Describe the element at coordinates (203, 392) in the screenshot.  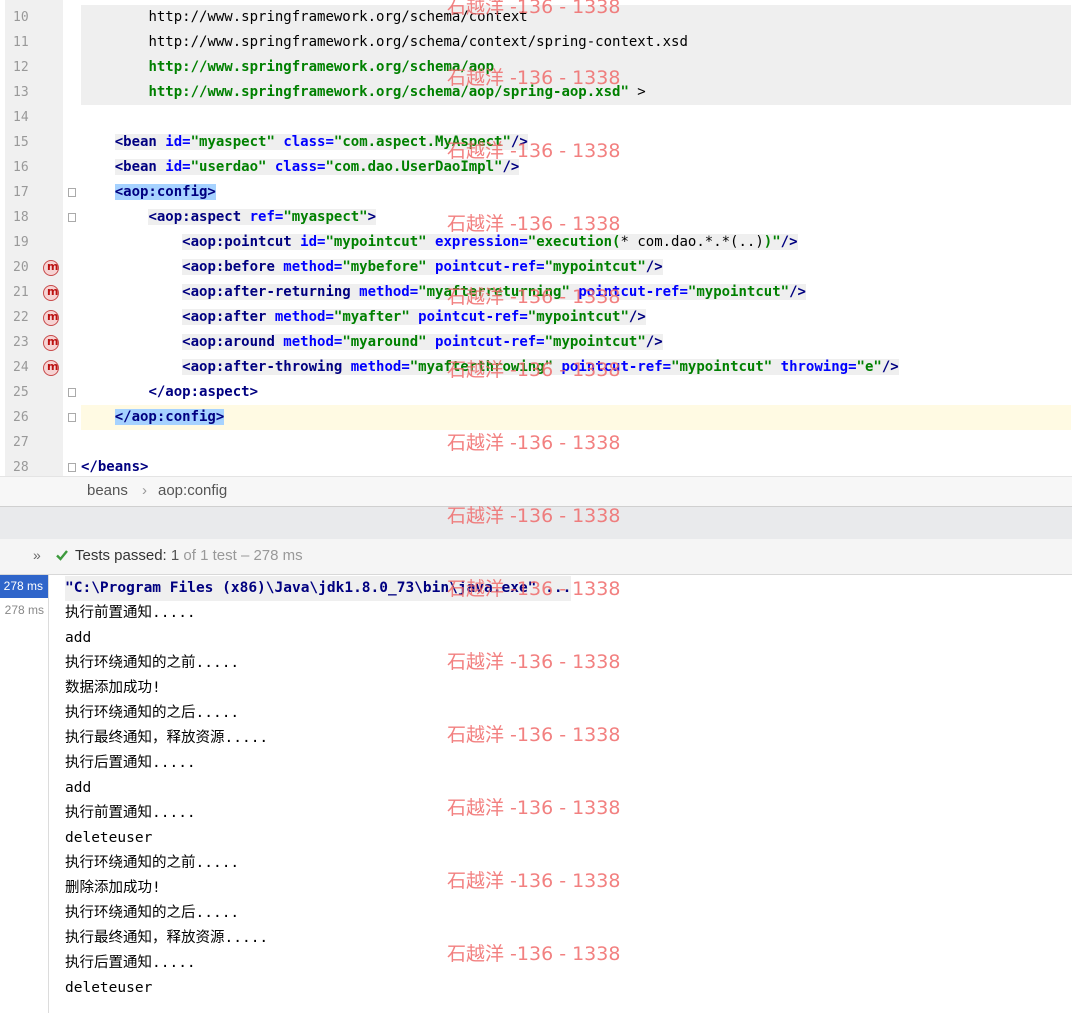
I see `code-line: </aop:aspect>` at that location.